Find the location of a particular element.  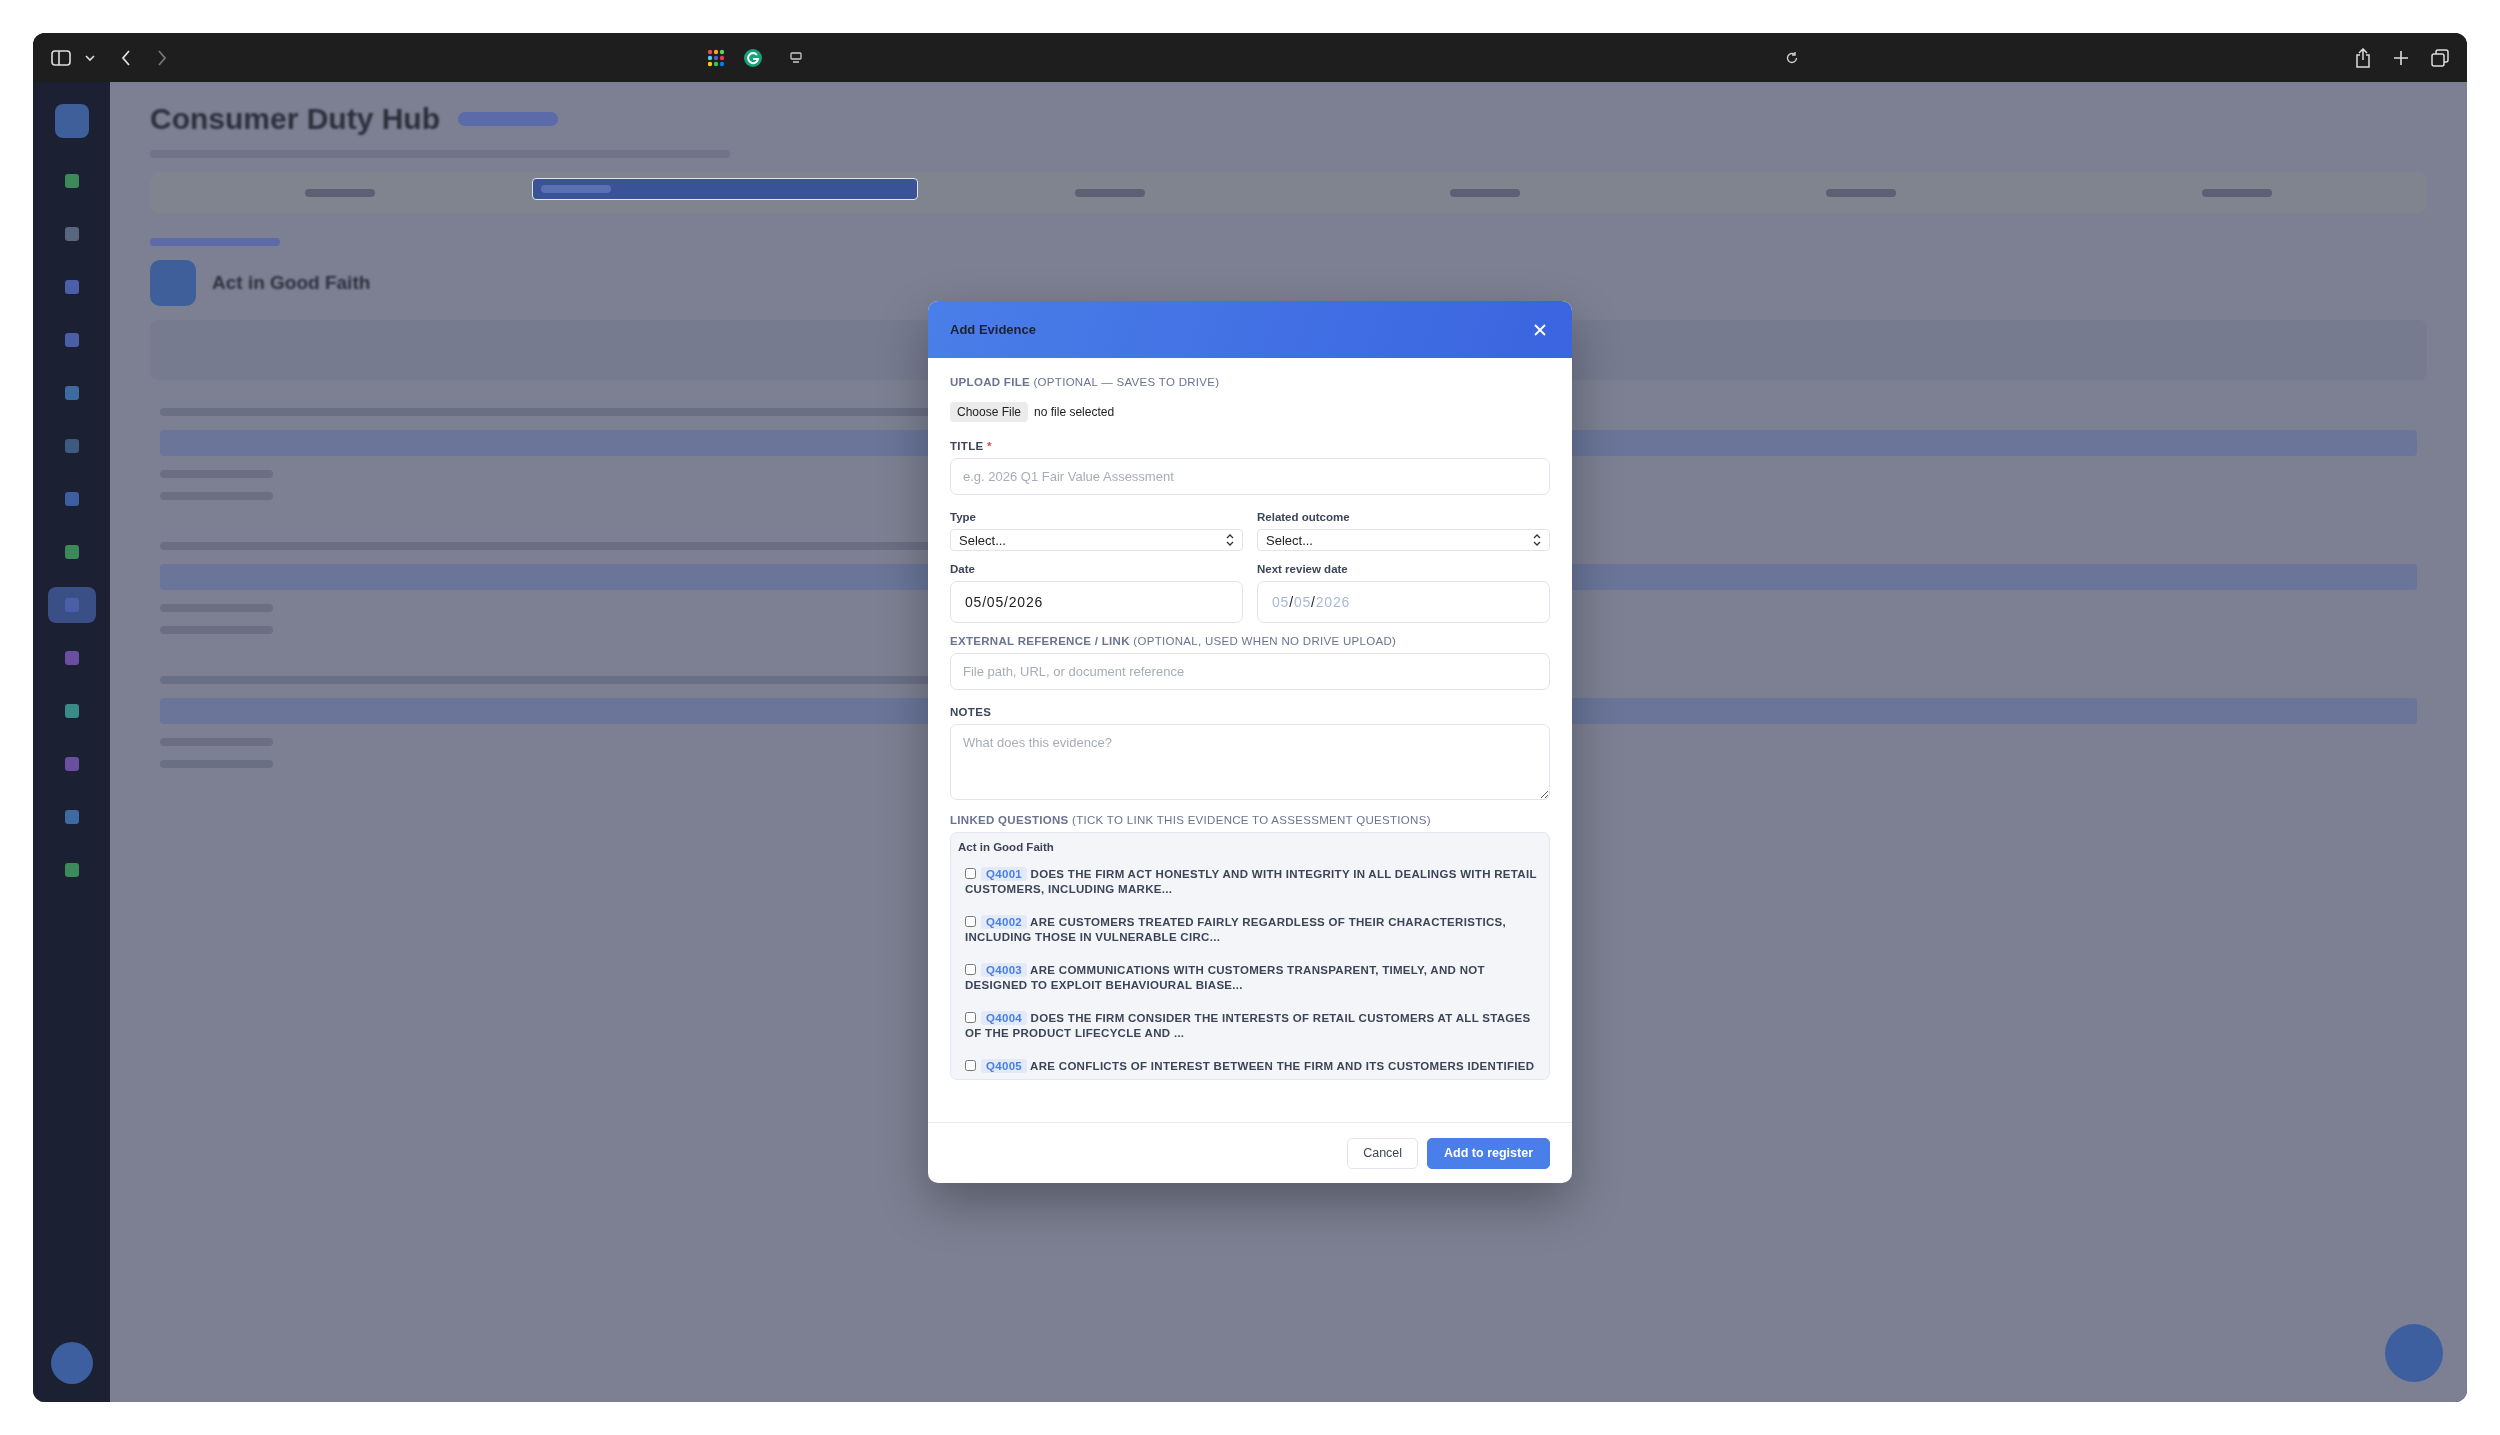

title-field: e.g. 2026 Q1 Fair Value Assessment is located at coordinates (1250, 476).